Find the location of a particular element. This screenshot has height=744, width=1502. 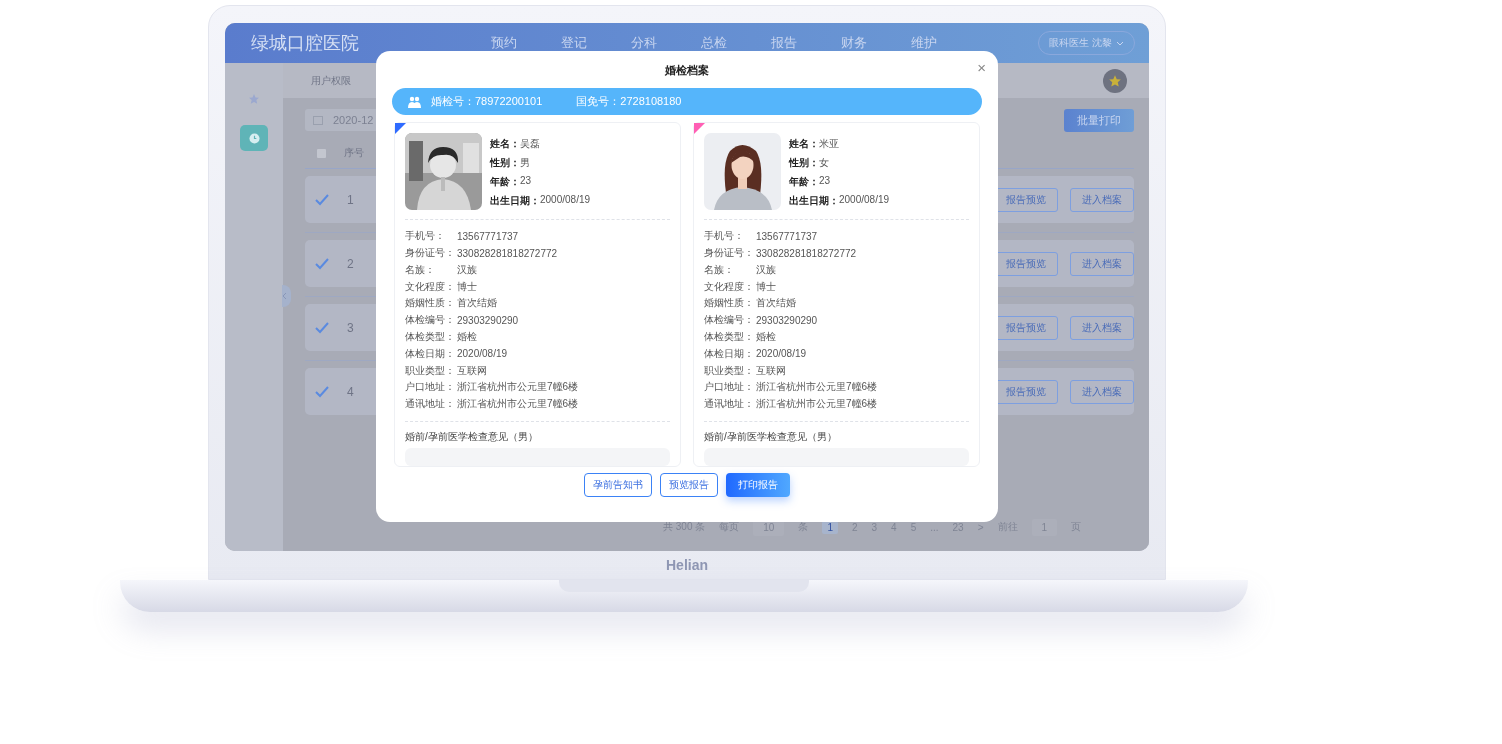

clock-button is located at coordinates (254, 138).